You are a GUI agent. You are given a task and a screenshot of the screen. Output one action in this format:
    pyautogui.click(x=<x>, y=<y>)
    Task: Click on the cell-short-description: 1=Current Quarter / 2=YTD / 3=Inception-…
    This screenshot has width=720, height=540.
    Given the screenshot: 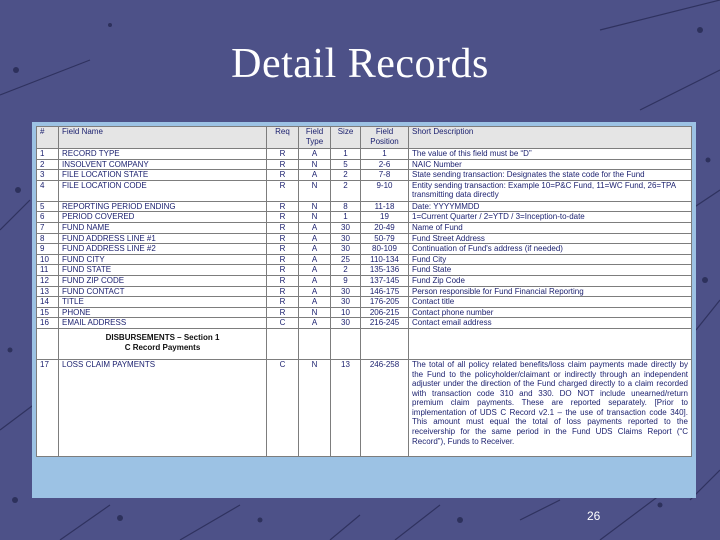 What is the action you would take?
    pyautogui.click(x=550, y=217)
    